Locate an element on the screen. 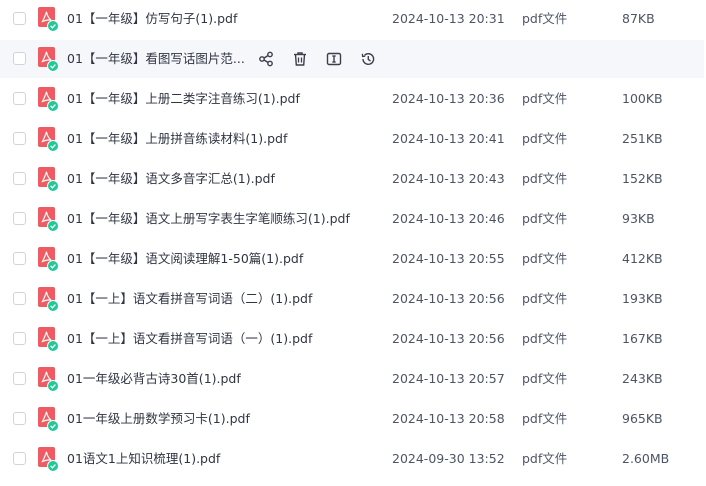 This screenshot has height=486, width=706. file-date: 2024-10-13 20:46 is located at coordinates (448, 218).